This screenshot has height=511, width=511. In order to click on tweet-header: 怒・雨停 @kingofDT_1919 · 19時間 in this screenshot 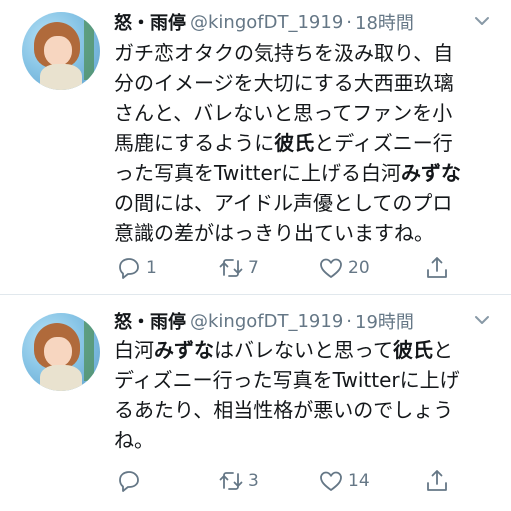, I will do `click(304, 321)`.